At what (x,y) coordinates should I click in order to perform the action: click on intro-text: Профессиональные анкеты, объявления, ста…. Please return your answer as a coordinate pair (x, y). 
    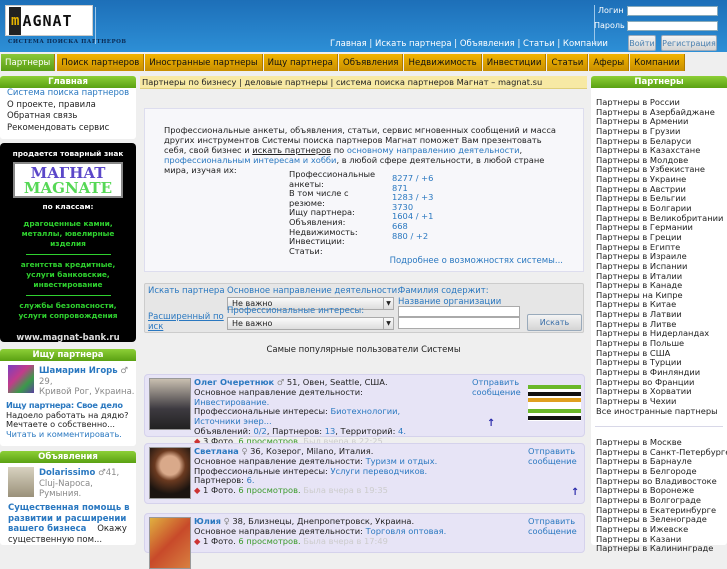
    Looking at the image, I should click on (360, 150).